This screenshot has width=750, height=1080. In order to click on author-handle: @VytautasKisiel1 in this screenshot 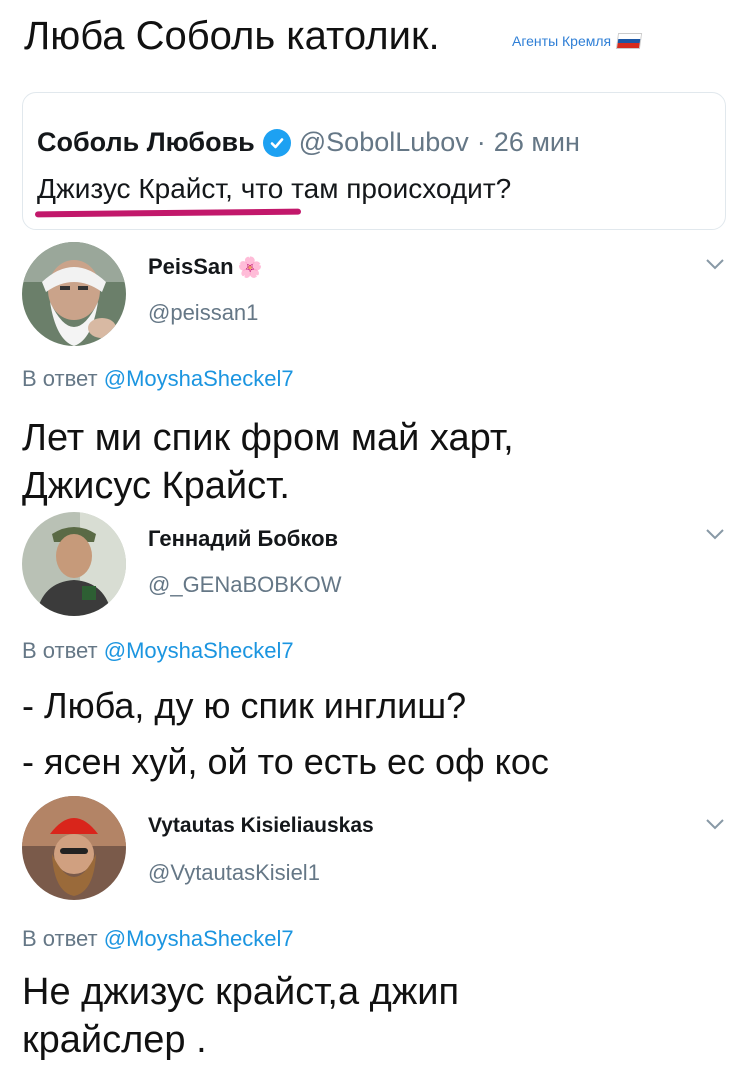, I will do `click(234, 873)`.